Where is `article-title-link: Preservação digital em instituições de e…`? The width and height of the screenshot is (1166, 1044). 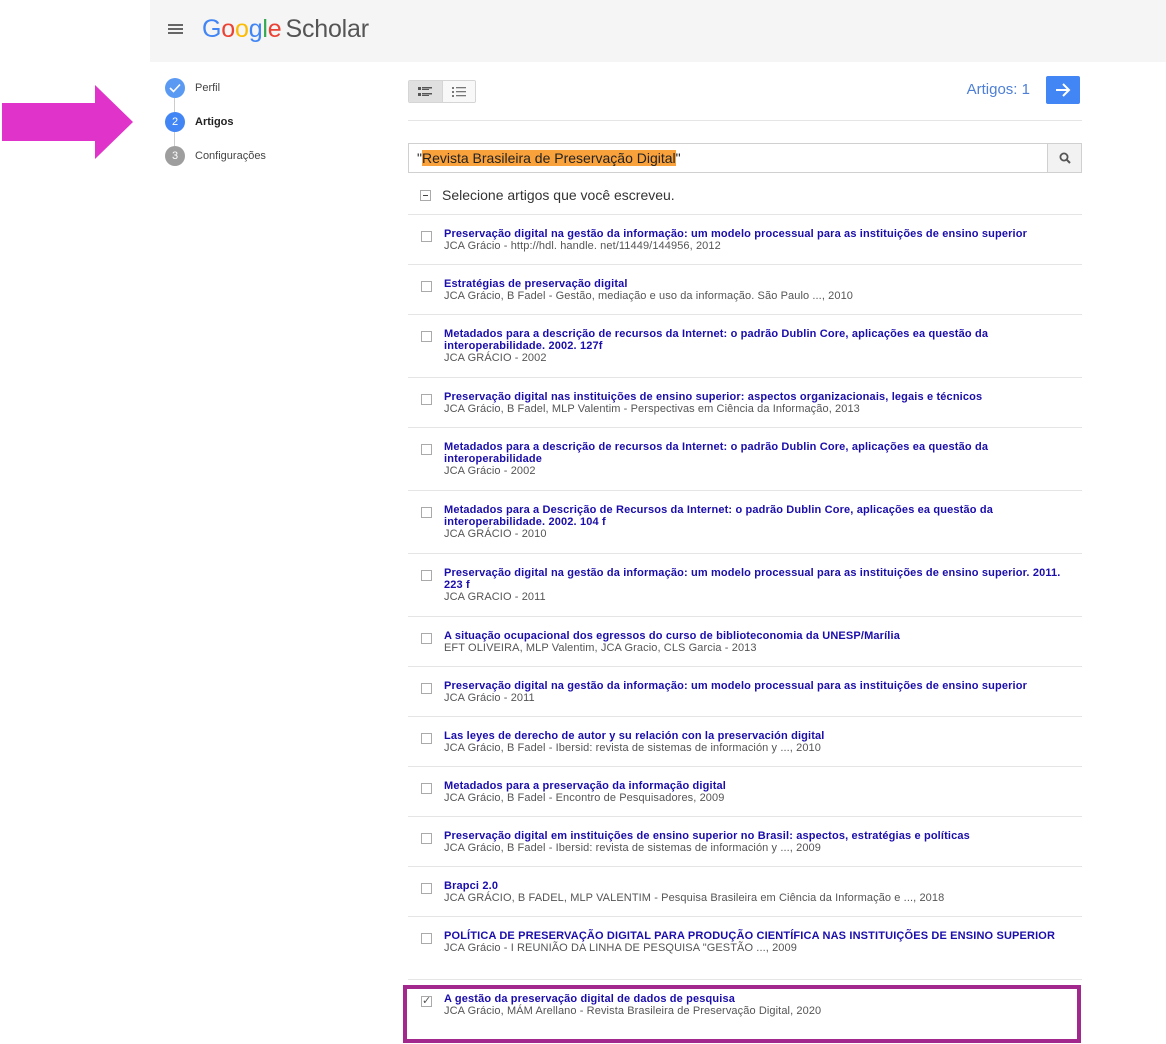
article-title-link: Preservação digital em instituições de e… is located at coordinates (763, 836).